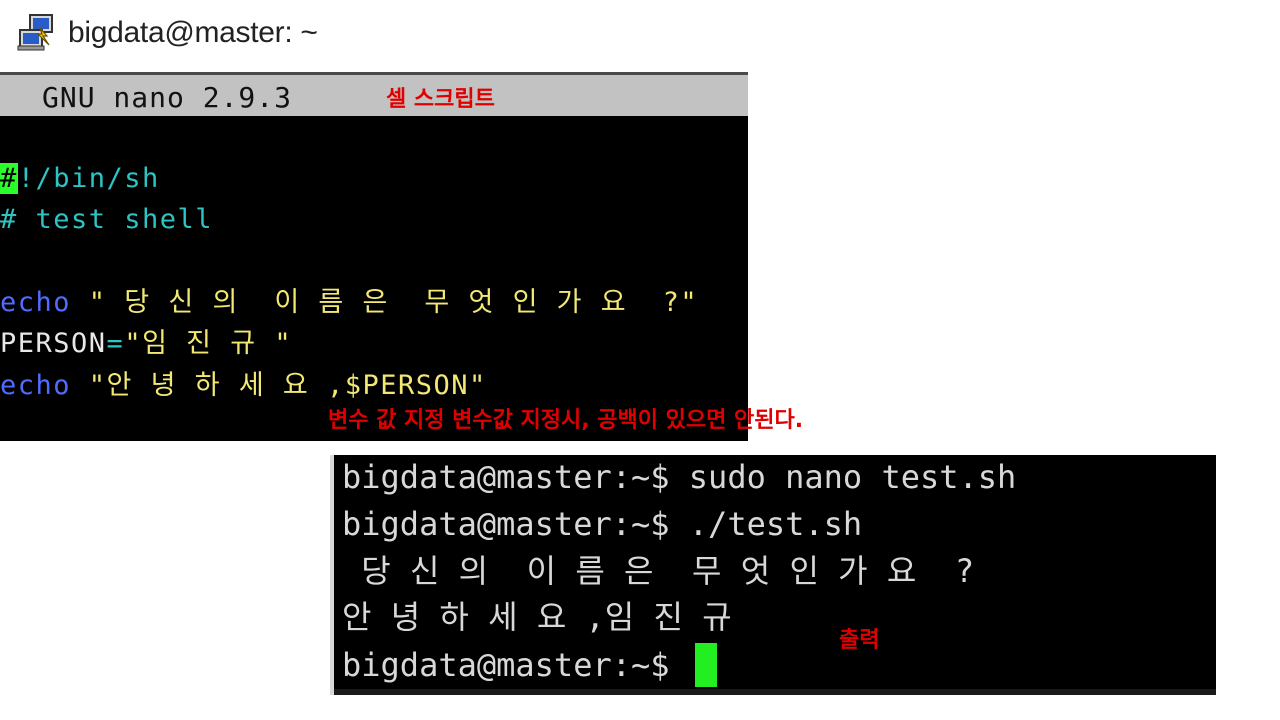 This screenshot has width=1280, height=720. I want to click on putty-icon, so click(35, 32).